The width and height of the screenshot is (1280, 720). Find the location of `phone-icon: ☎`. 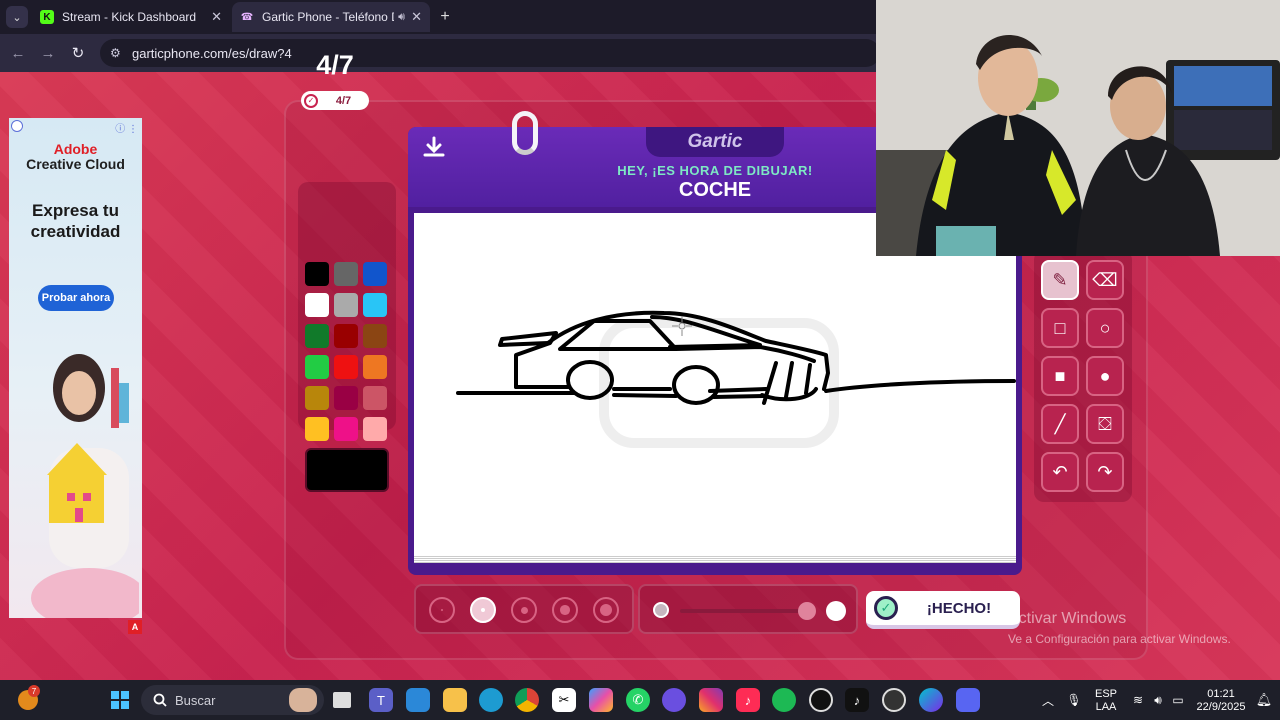

phone-icon: ☎ is located at coordinates (247, 17).